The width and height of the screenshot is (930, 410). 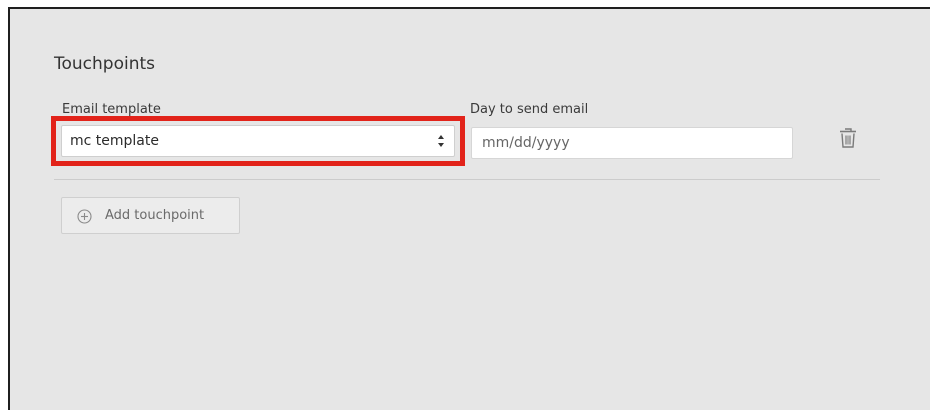 I want to click on section-title: Touchpoints, so click(x=105, y=64).